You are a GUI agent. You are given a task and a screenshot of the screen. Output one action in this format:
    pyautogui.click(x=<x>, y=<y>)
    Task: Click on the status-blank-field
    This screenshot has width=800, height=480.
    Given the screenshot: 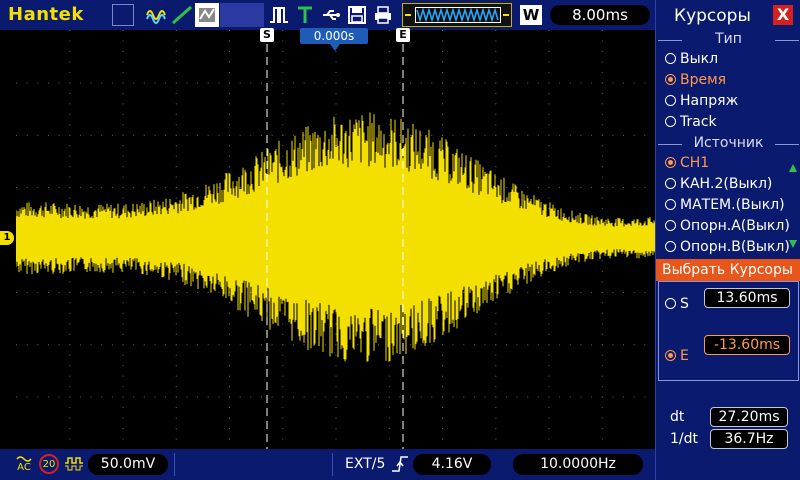 What is the action you would take?
    pyautogui.click(x=242, y=15)
    